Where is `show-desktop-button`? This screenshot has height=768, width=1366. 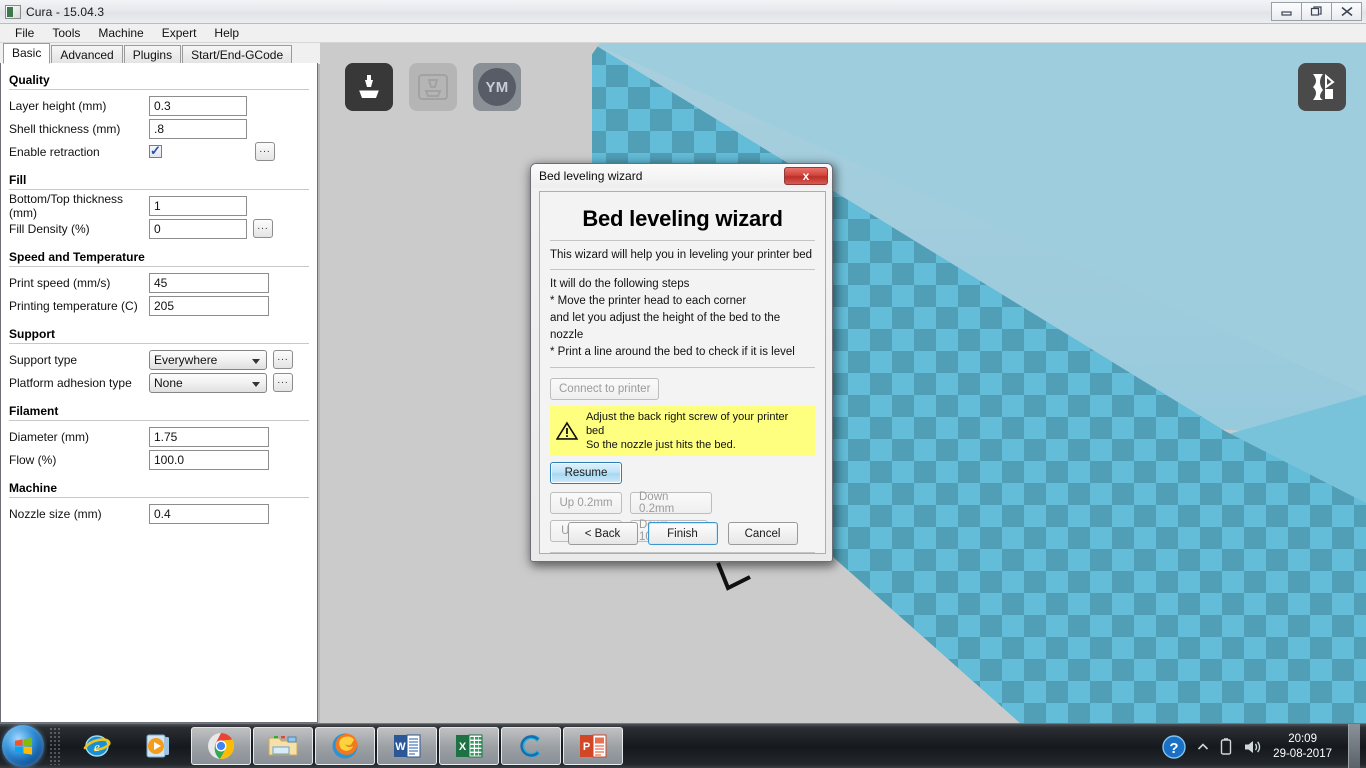 show-desktop-button is located at coordinates (1354, 746).